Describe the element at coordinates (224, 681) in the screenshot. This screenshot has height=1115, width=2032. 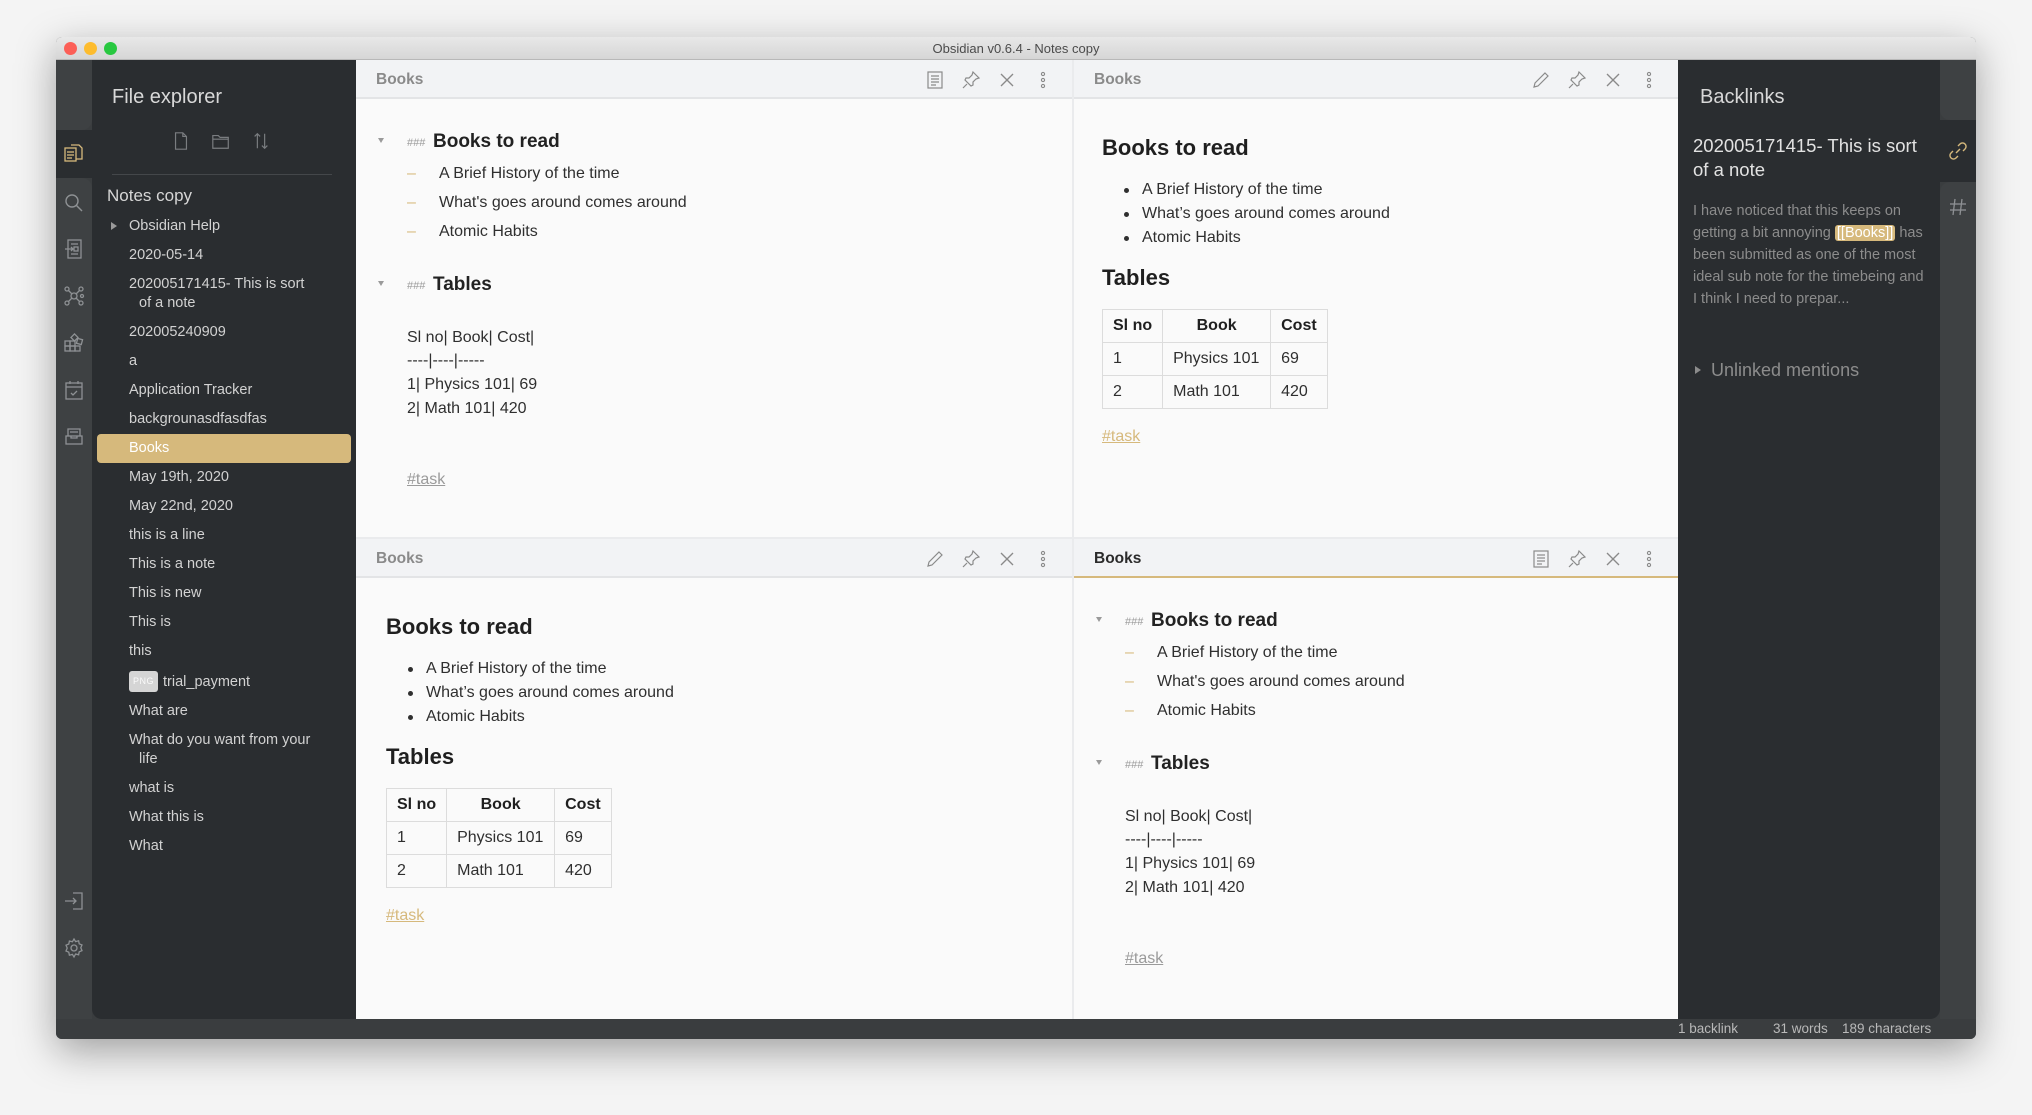
I see `file-item: PNG trial_payment` at that location.